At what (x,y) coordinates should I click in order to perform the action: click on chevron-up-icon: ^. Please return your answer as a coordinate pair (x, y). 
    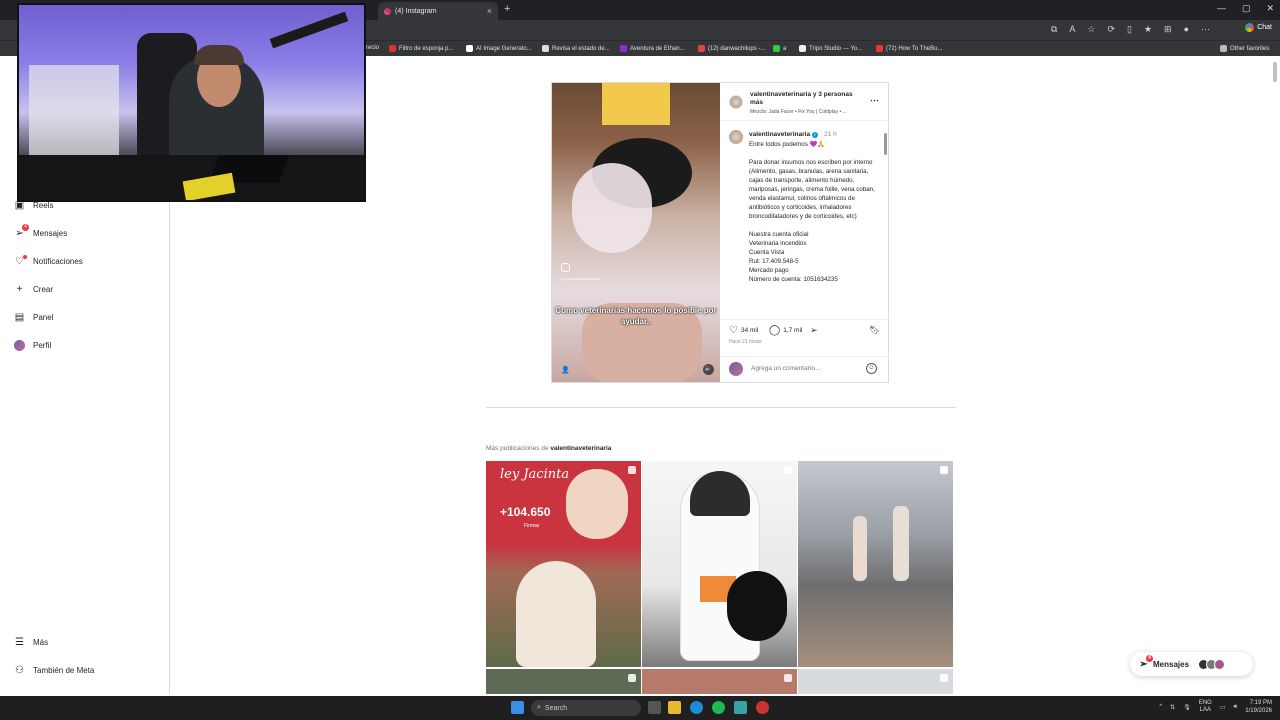
    Looking at the image, I should click on (1160, 707).